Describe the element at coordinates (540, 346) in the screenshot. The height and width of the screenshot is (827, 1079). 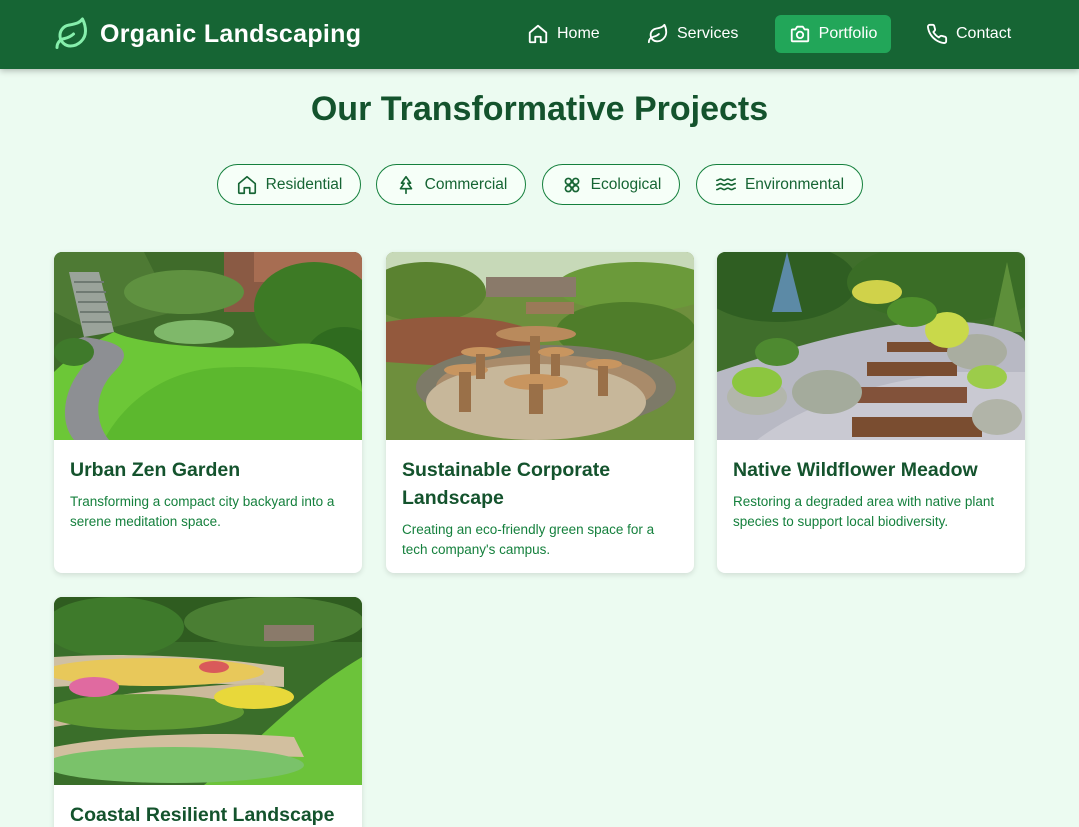
I see `project-image-sustainable-corporate-landscape` at that location.